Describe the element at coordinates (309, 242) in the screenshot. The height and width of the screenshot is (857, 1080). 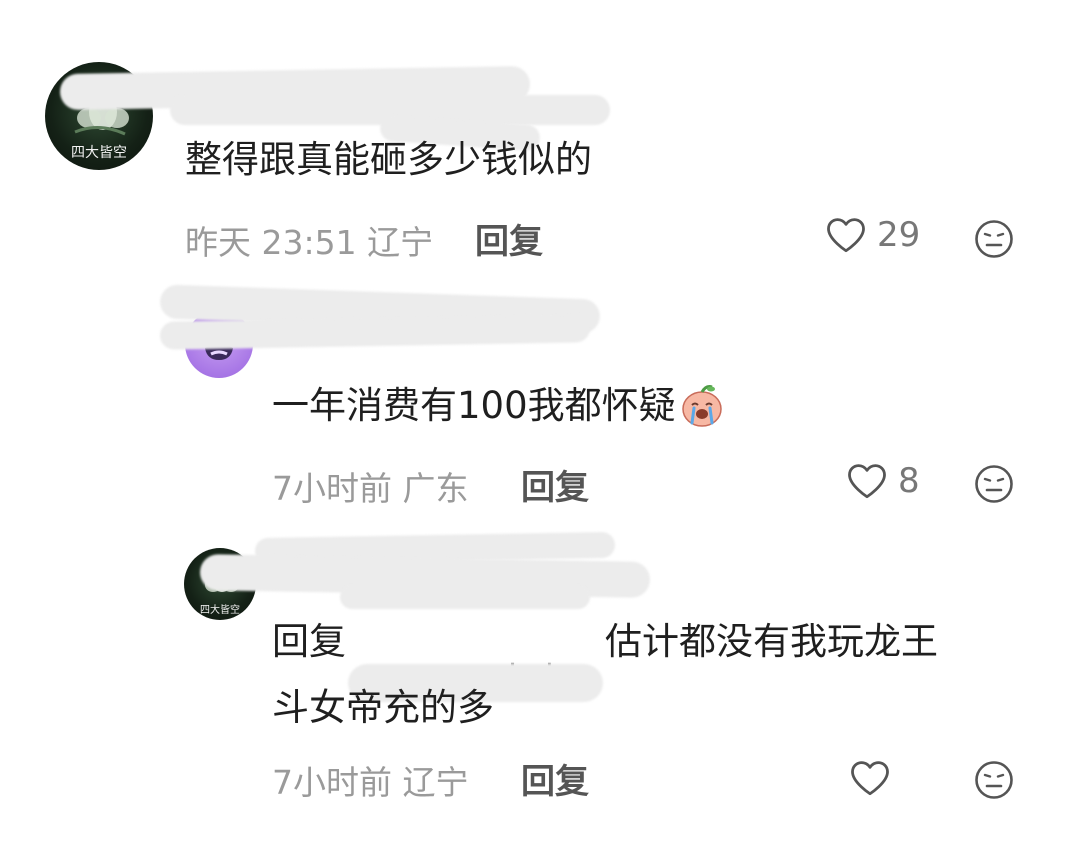
I see `comment-timestamp: 昨天 23:51 辽宁` at that location.